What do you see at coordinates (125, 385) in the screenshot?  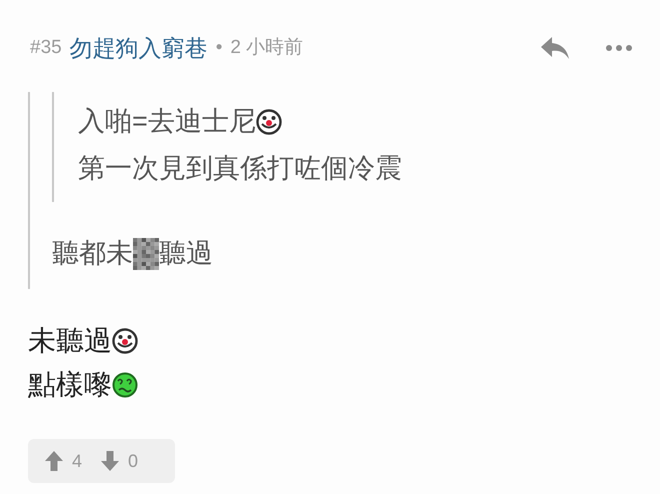 I see `confused-emoji-icon` at bounding box center [125, 385].